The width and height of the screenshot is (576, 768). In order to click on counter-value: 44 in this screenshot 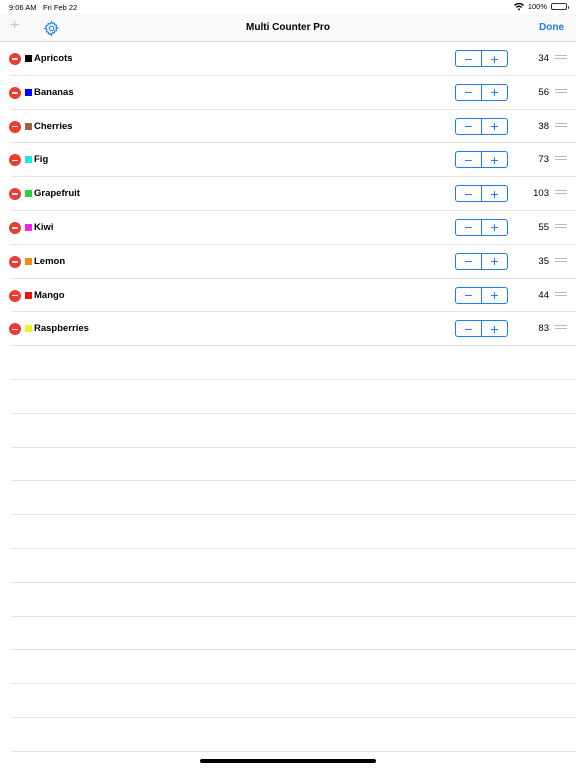, I will do `click(543, 295)`.